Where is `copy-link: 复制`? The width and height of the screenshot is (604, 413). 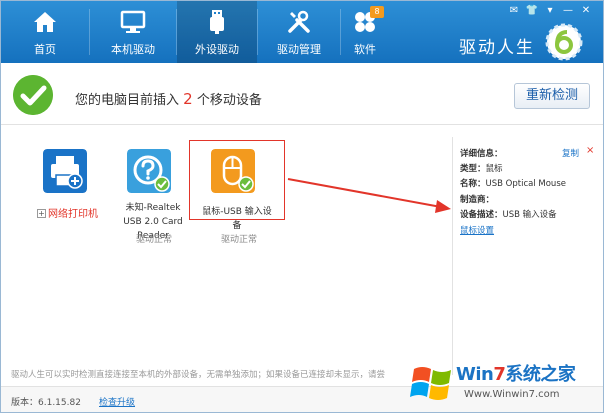
copy-link: 复制 is located at coordinates (570, 153).